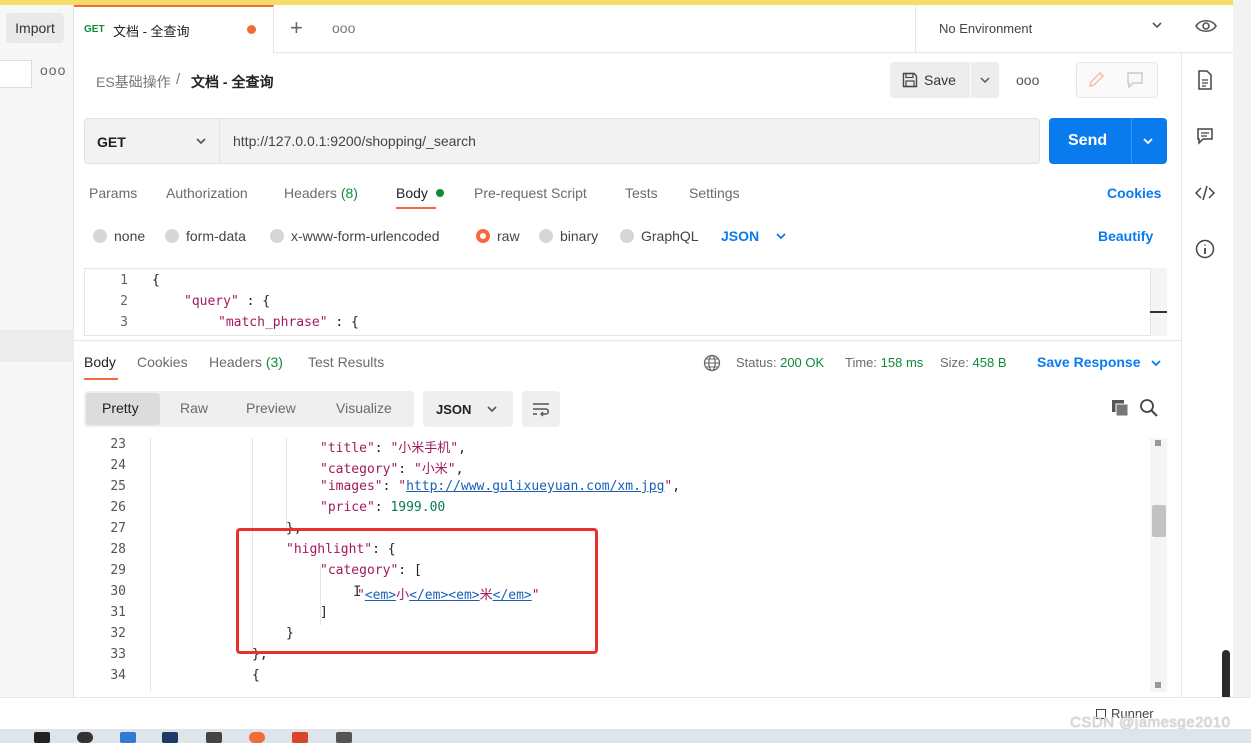  I want to click on pencil-icon, so click(1096, 80).